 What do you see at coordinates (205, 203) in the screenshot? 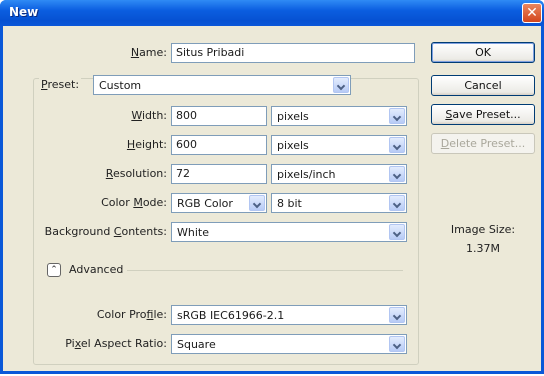
I see `color-mode-value: RGB Color` at bounding box center [205, 203].